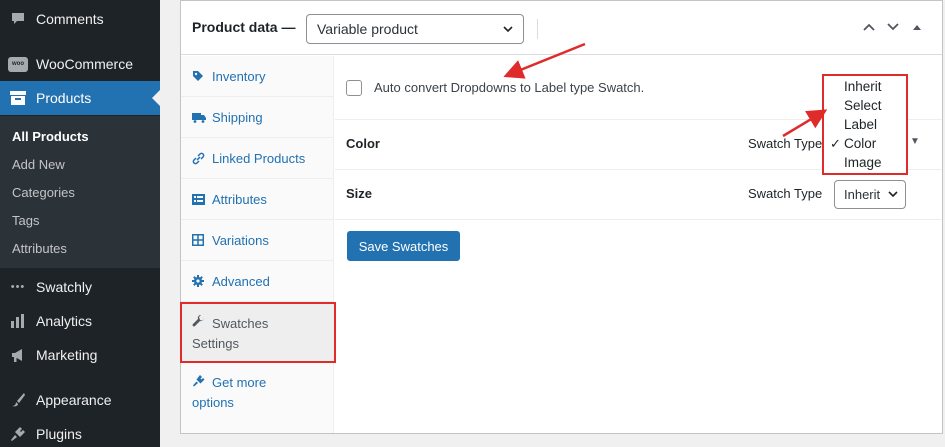 This screenshot has height=447, width=945. I want to click on annotation-arrows, so click(665, 90).